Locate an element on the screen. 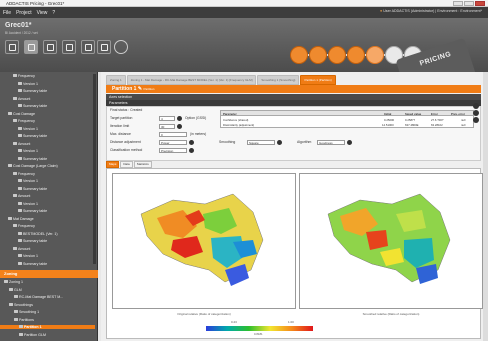 The height and width of the screenshot is (341, 488). sidebar-item: Cost Damage is located at coordinates (21, 113).